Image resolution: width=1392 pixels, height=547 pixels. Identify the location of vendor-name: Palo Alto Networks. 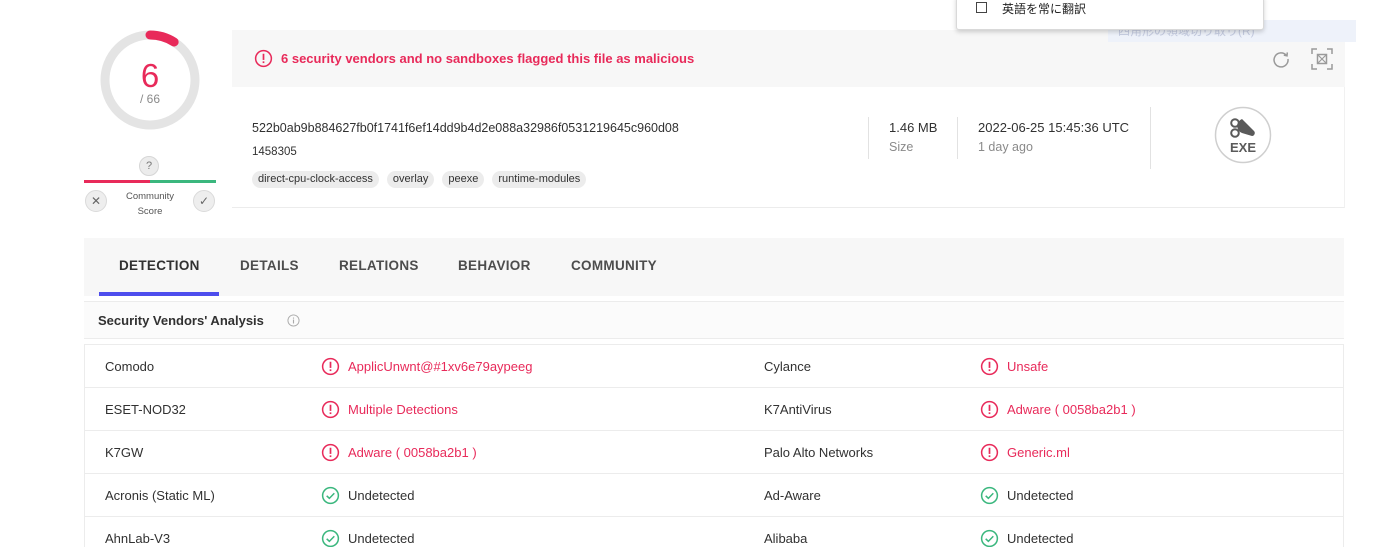
(819, 452).